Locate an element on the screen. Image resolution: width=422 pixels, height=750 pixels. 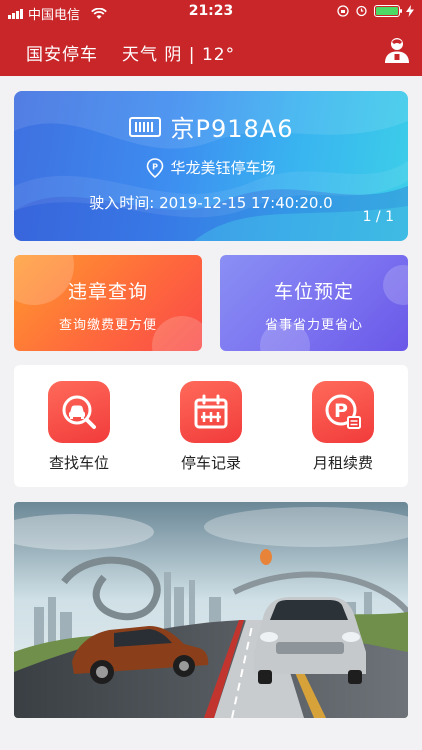
monthly-renewal-label: 月租续费 is located at coordinates (342, 463).